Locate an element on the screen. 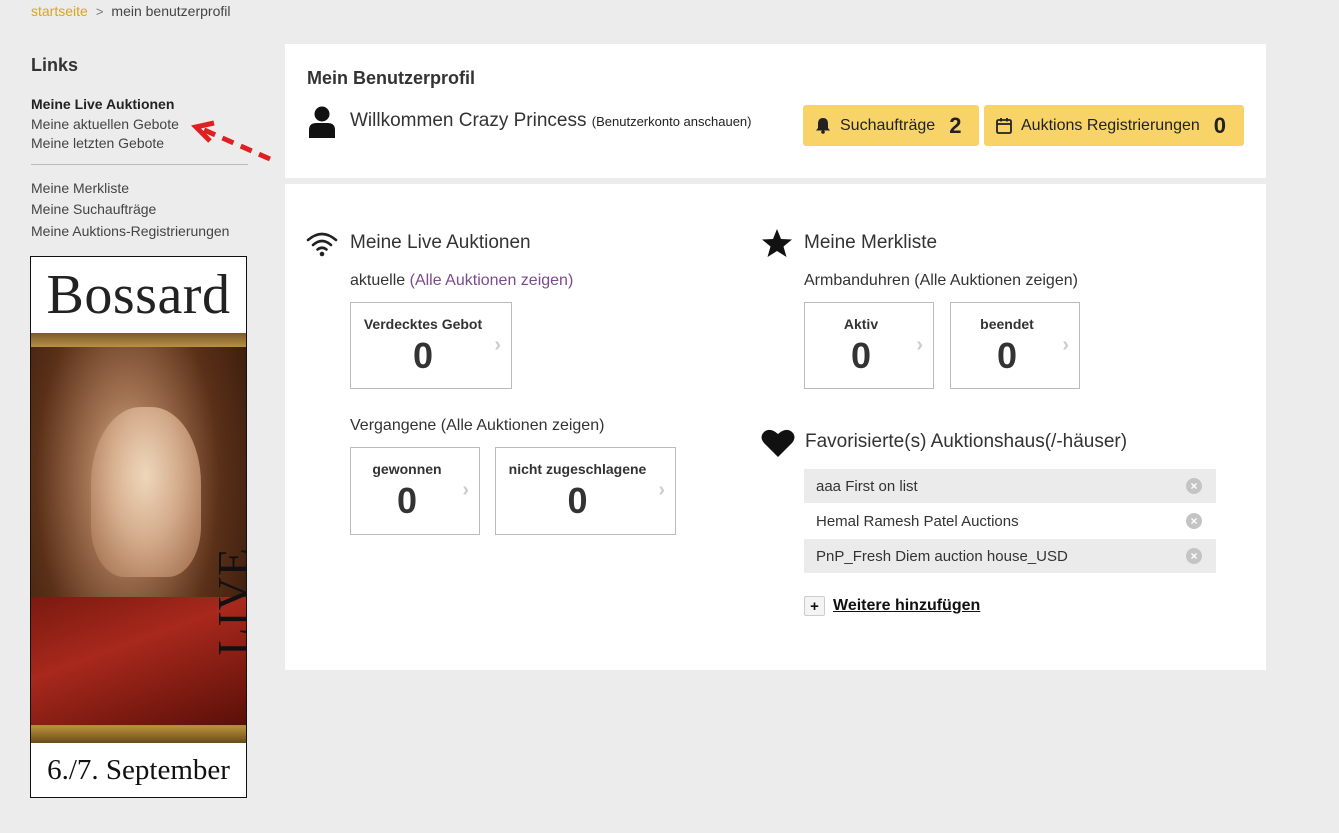 The width and height of the screenshot is (1339, 833). heart-icon is located at coordinates (778, 443).